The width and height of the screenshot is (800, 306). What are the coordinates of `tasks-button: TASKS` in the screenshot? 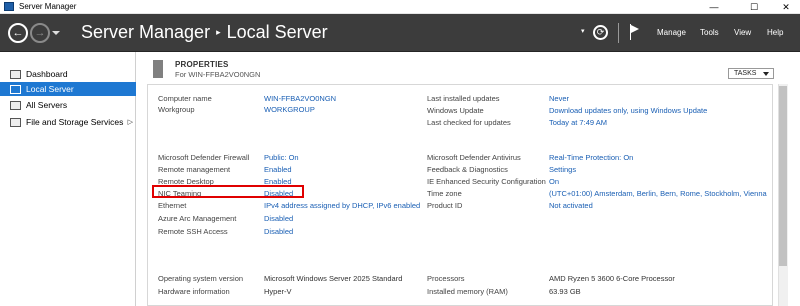 It's located at (751, 73).